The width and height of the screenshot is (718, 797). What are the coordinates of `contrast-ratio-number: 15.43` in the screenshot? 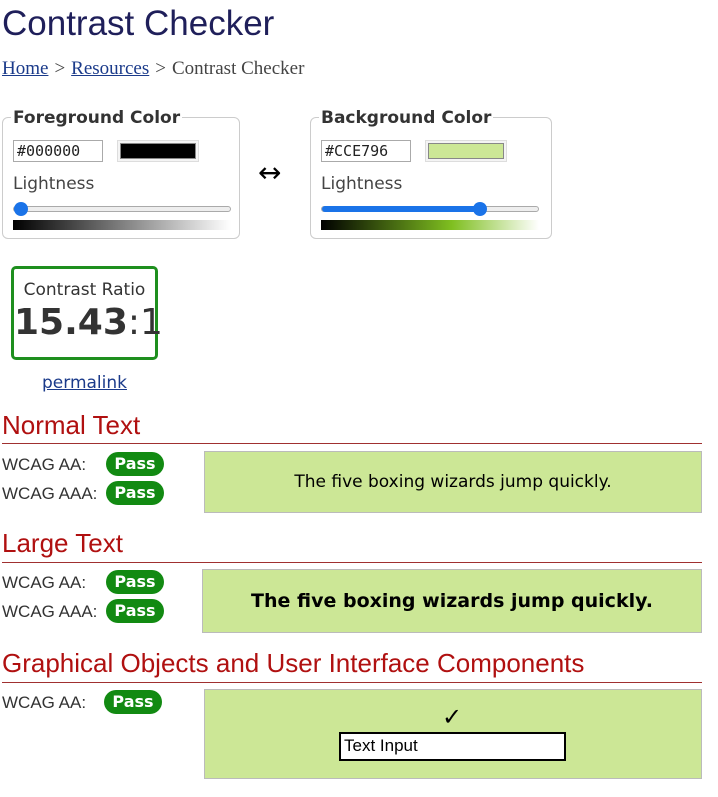 It's located at (71, 322).